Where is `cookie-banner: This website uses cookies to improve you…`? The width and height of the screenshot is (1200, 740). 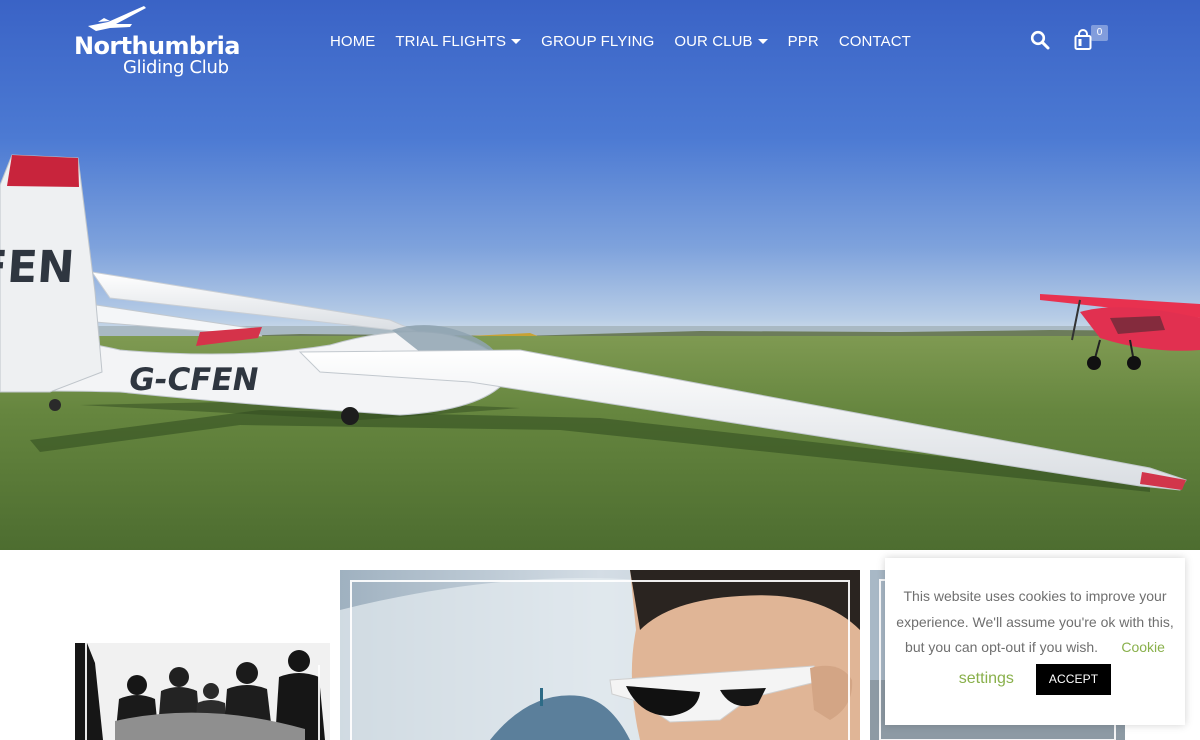
cookie-banner: This website uses cookies to improve you… is located at coordinates (1035, 641).